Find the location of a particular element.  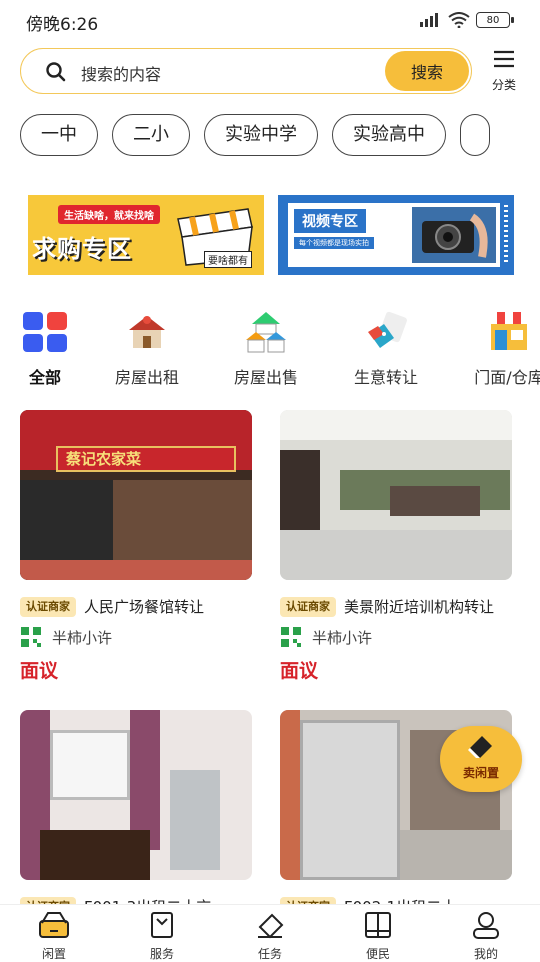

eraser-icon is located at coordinates (480, 747).